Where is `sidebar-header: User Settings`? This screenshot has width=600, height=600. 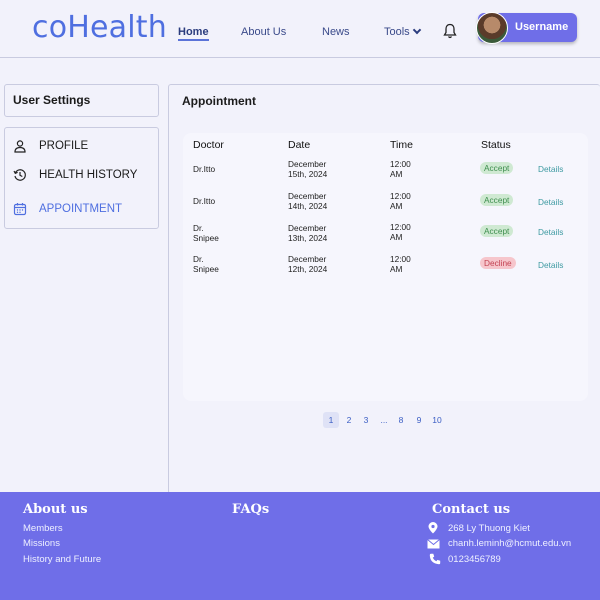 sidebar-header: User Settings is located at coordinates (81, 100).